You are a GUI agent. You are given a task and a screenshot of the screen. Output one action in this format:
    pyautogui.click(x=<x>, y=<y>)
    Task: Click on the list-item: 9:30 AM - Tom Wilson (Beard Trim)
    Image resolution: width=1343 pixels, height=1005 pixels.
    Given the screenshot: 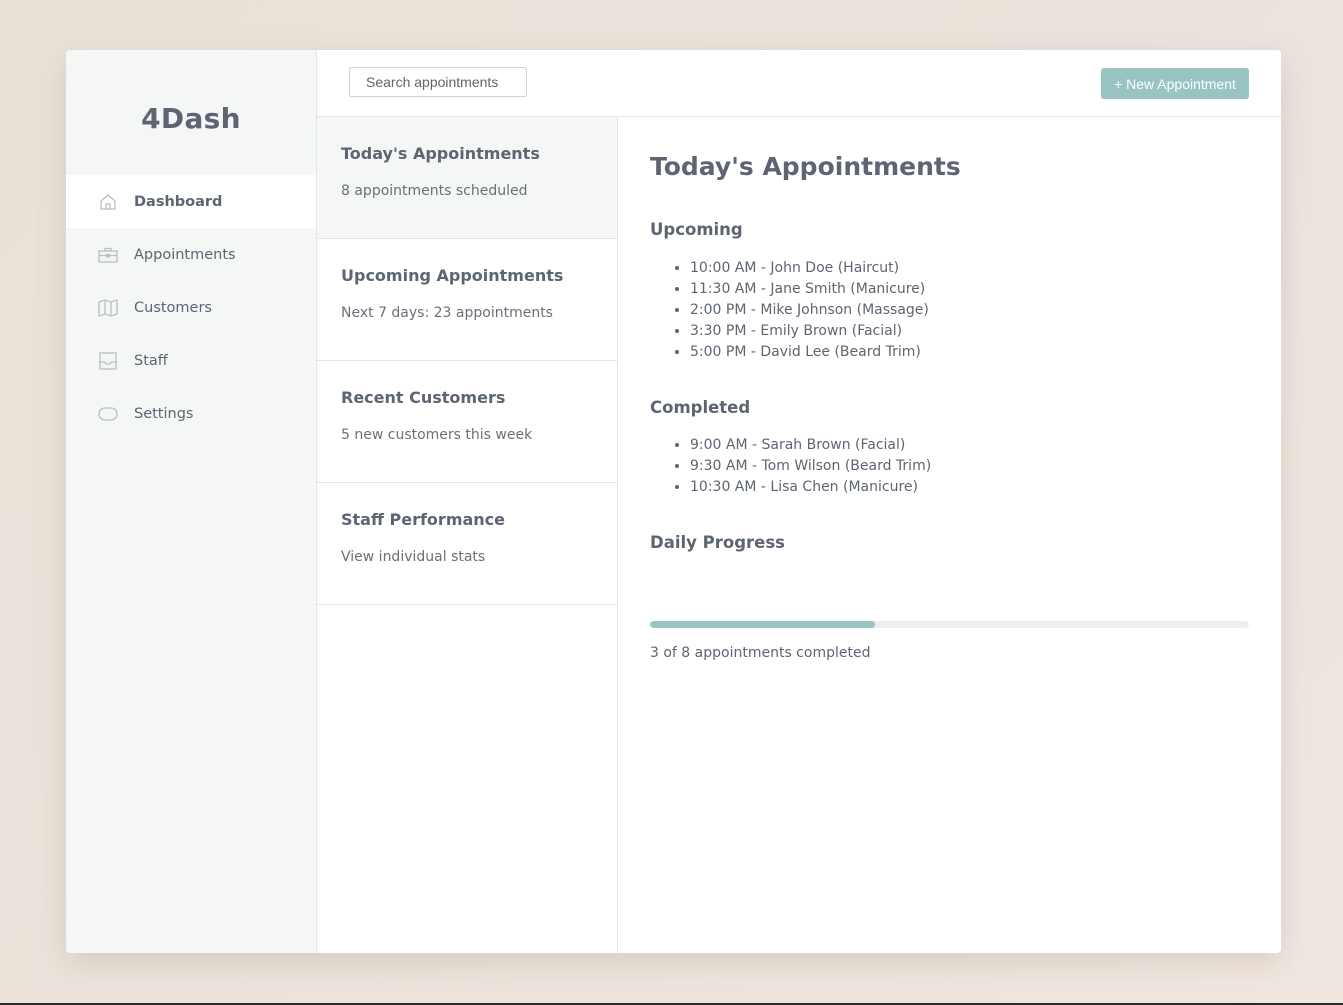 What is the action you would take?
    pyautogui.click(x=810, y=466)
    